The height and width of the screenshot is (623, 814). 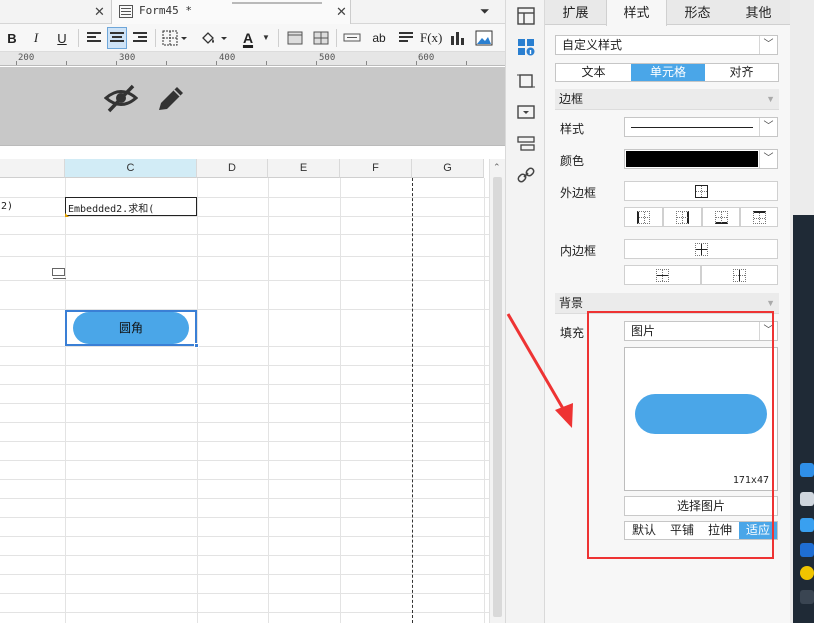 What do you see at coordinates (232, 168) in the screenshot?
I see `column-header-d: D` at bounding box center [232, 168].